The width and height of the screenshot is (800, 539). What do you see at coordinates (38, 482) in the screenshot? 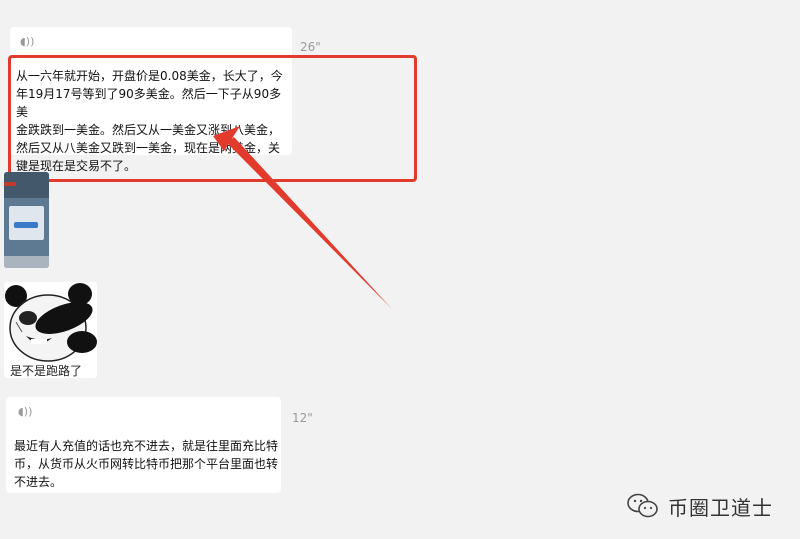
I see `transcription-line: 不进去。` at bounding box center [38, 482].